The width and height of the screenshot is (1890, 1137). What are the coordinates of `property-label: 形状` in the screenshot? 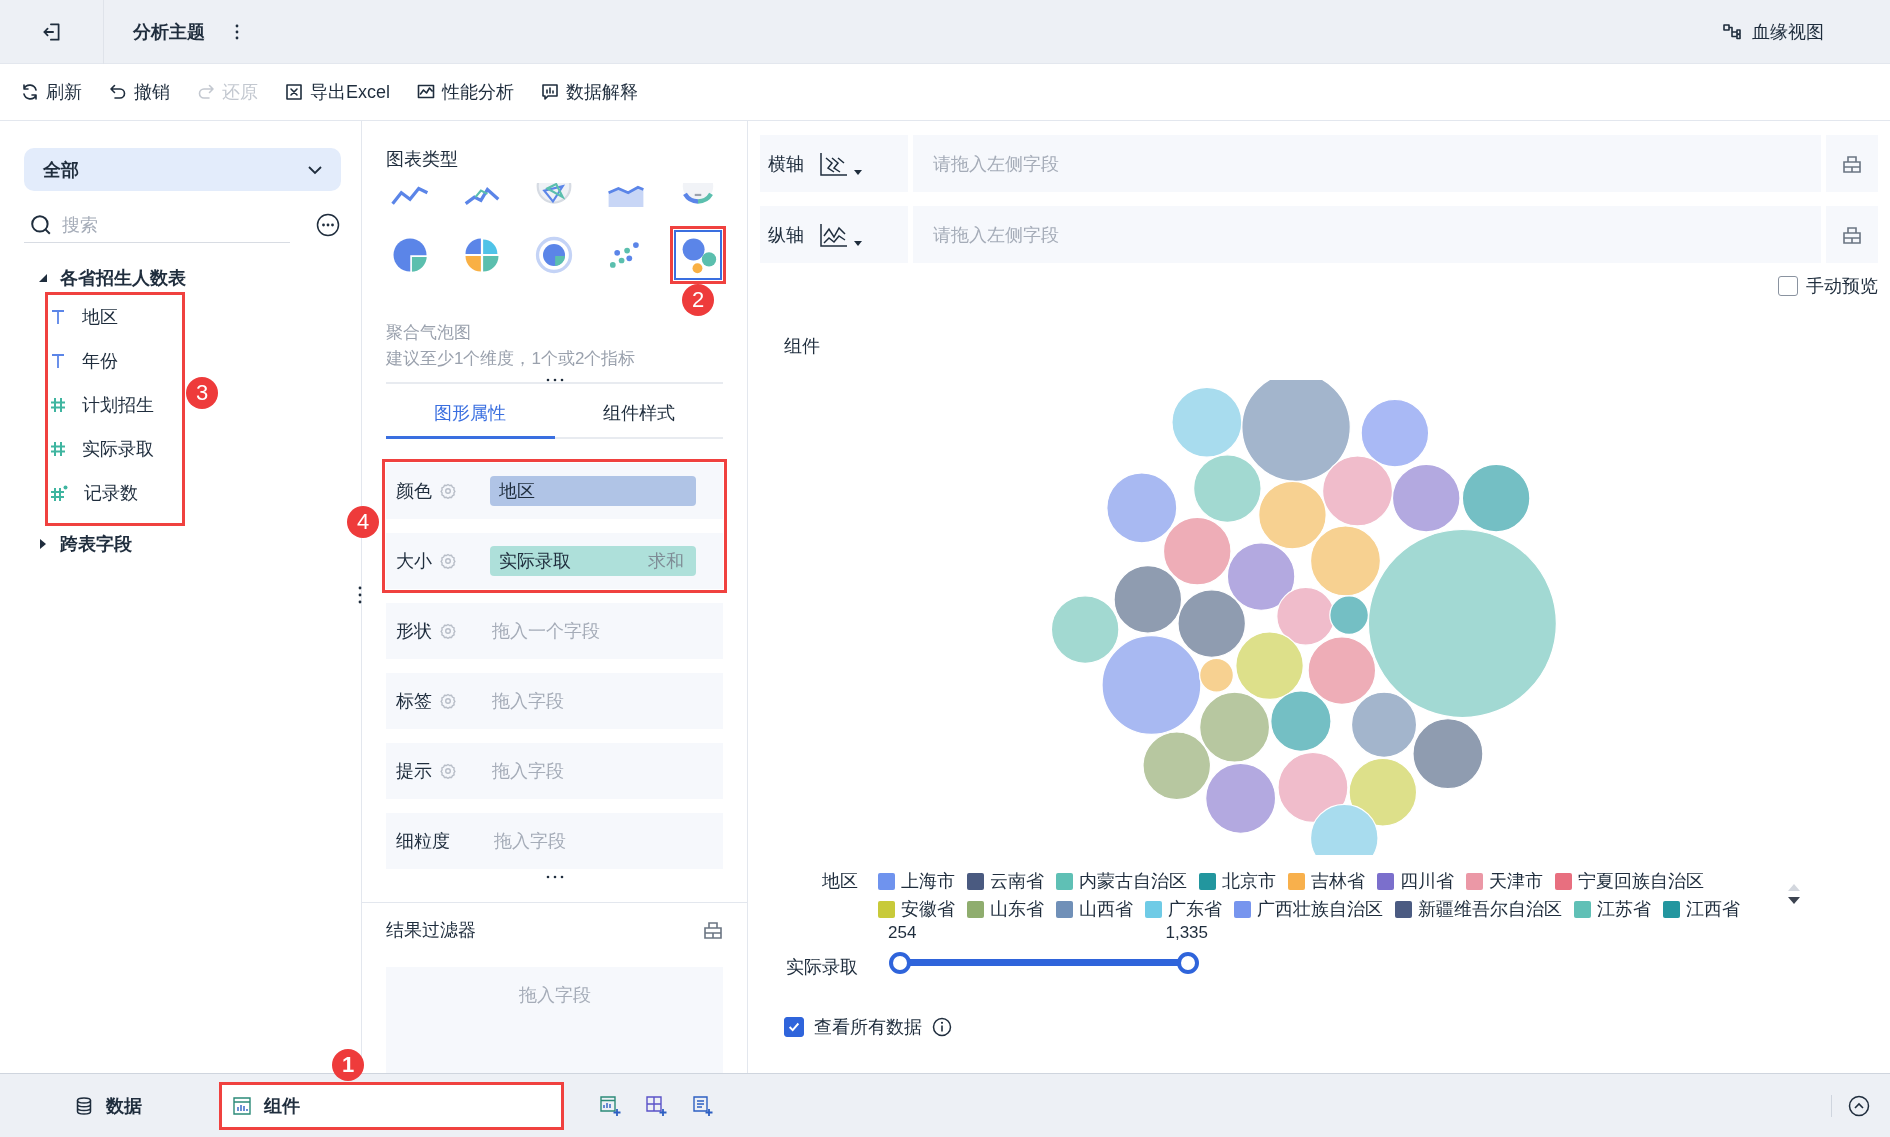 It's located at (414, 631).